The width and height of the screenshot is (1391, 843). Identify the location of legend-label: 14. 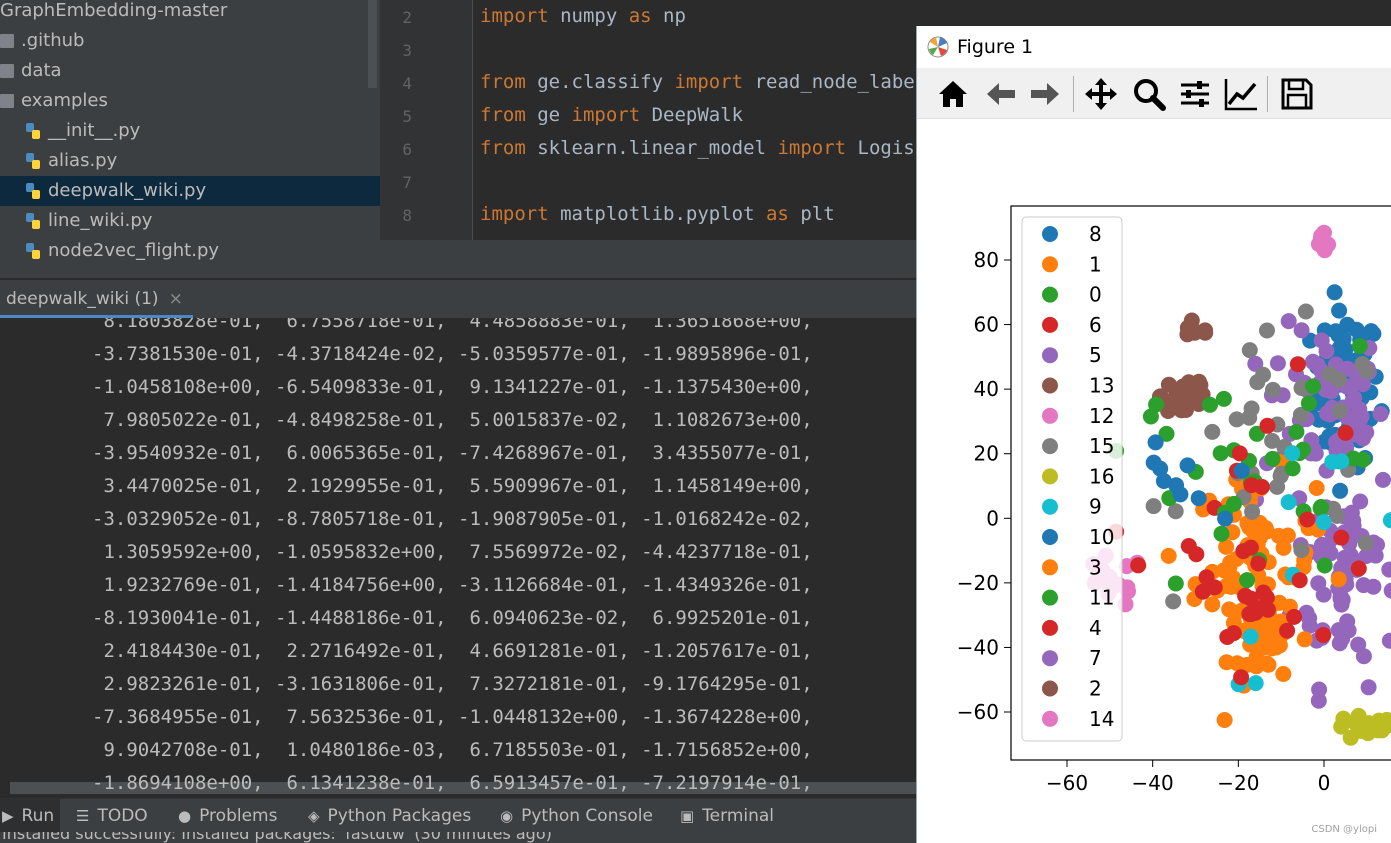
(1101, 719).